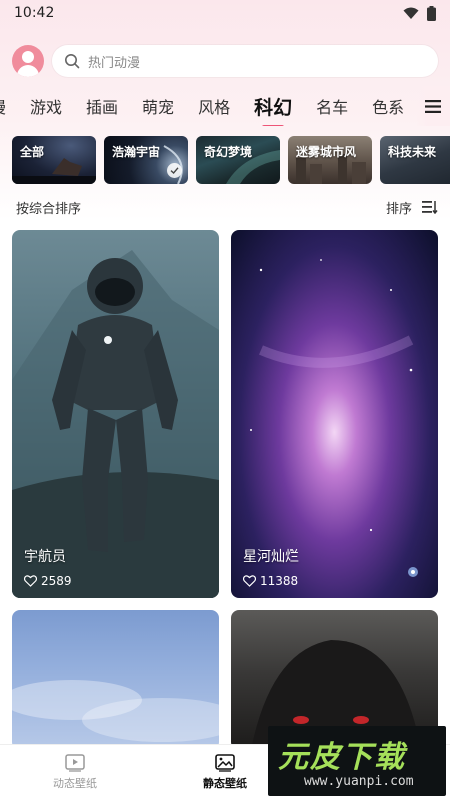 This screenshot has width=450, height=800. Describe the element at coordinates (225, 763) in the screenshot. I see `image-icon` at that location.